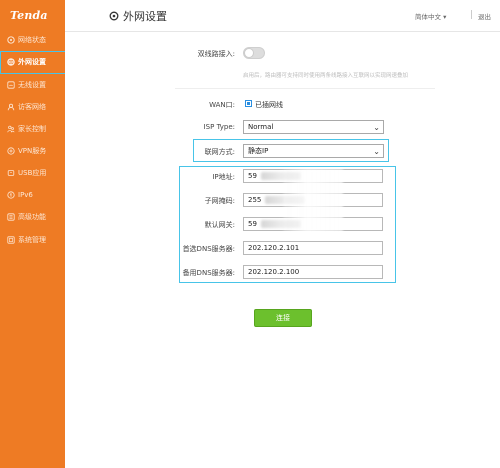  I want to click on ip-address-input: 59, so click(313, 176).